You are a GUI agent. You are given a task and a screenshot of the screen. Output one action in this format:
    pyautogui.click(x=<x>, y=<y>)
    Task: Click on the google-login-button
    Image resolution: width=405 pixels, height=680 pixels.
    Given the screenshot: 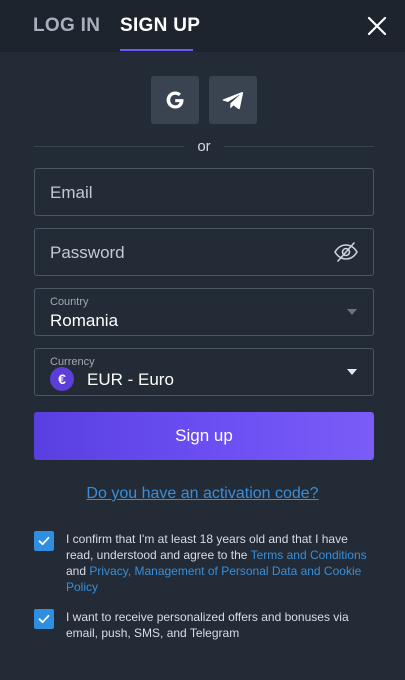 What is the action you would take?
    pyautogui.click(x=175, y=100)
    